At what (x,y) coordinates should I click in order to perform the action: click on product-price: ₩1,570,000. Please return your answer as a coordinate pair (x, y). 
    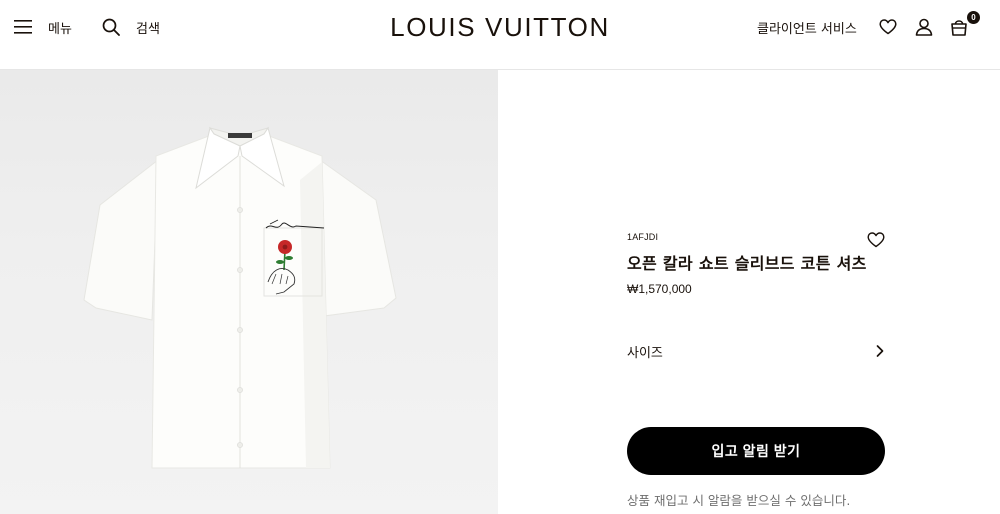
    Looking at the image, I should click on (659, 289).